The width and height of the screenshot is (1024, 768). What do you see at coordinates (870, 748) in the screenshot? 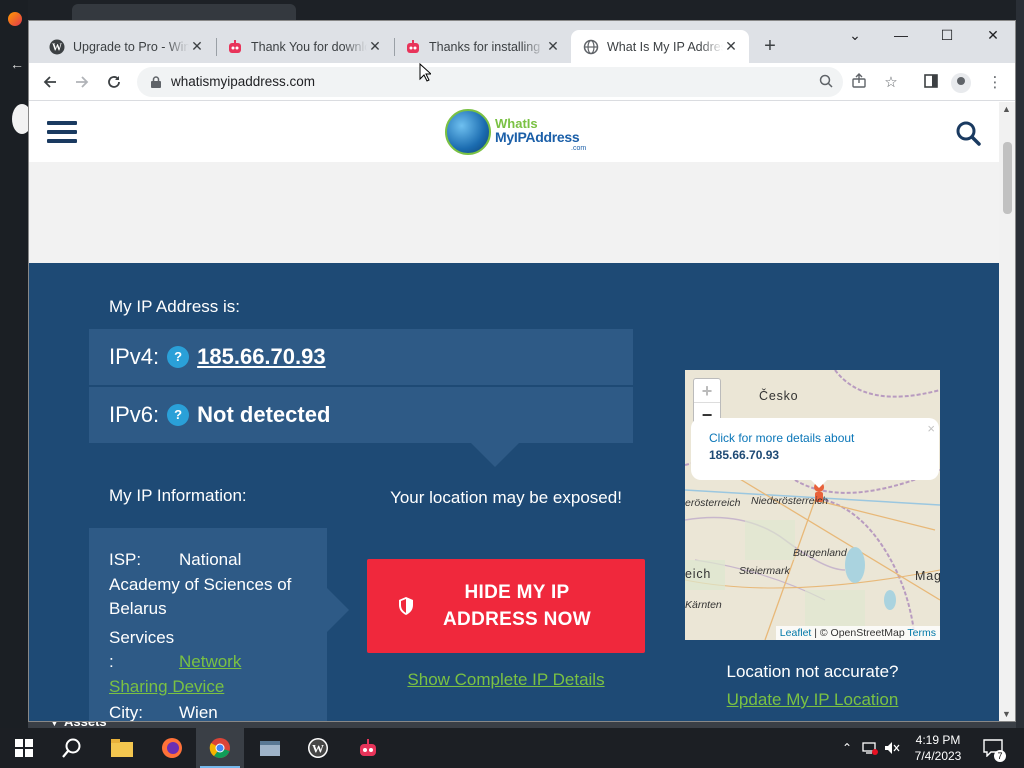
I see `network-icon` at bounding box center [870, 748].